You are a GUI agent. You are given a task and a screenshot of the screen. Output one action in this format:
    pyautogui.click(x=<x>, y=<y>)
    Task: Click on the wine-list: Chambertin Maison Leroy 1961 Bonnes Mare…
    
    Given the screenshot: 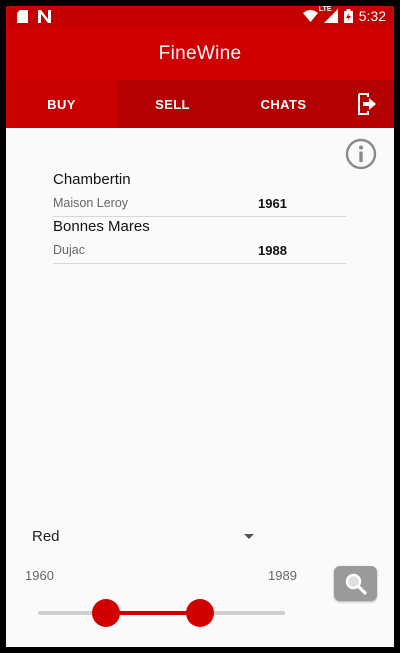 What is the action you would take?
    pyautogui.click(x=199, y=217)
    